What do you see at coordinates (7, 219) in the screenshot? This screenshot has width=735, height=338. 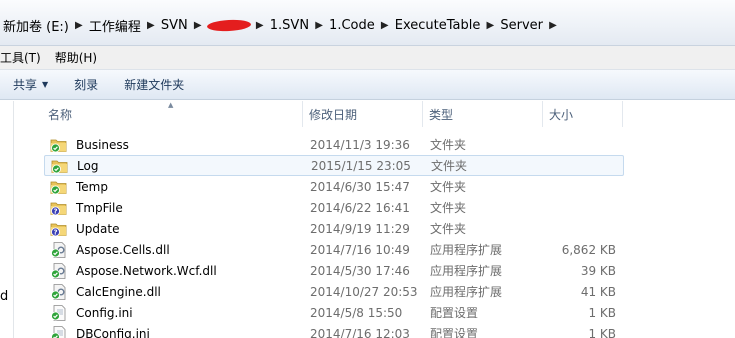 I see `navigation-pane: d` at bounding box center [7, 219].